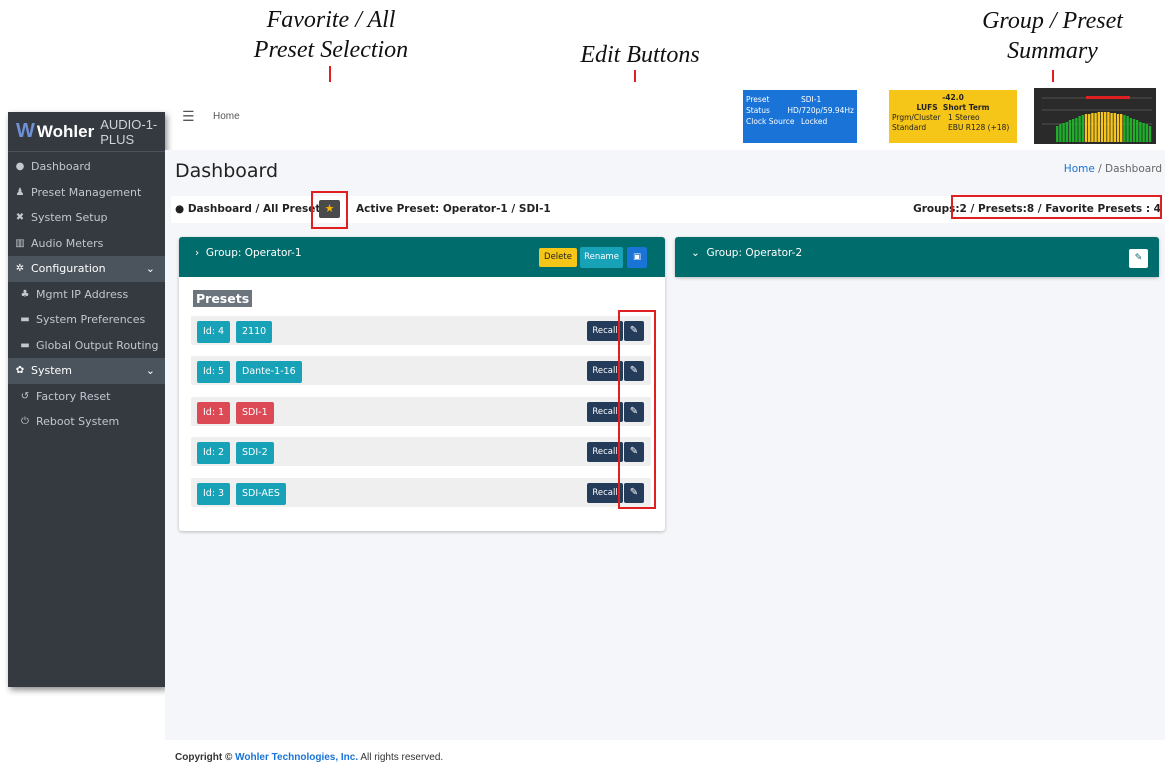 Image resolution: width=1165 pixels, height=766 pixels. Describe the element at coordinates (25, 422) in the screenshot. I see `power-icon: ⏻` at that location.